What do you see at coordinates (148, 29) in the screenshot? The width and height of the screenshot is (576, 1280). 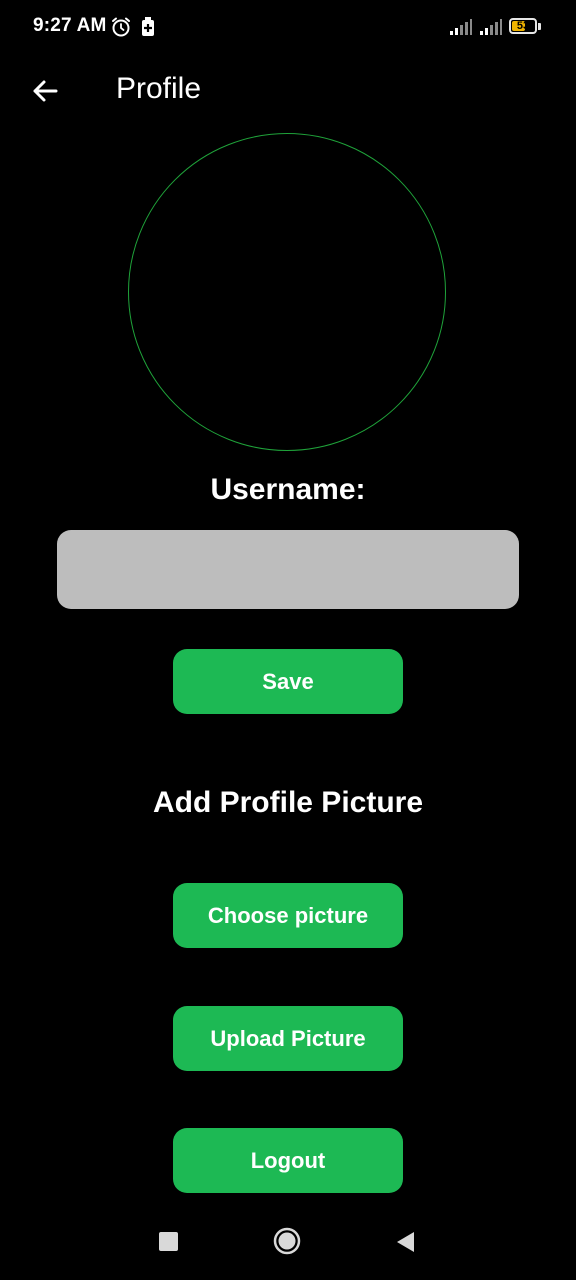 I see `battery-saver-icon` at bounding box center [148, 29].